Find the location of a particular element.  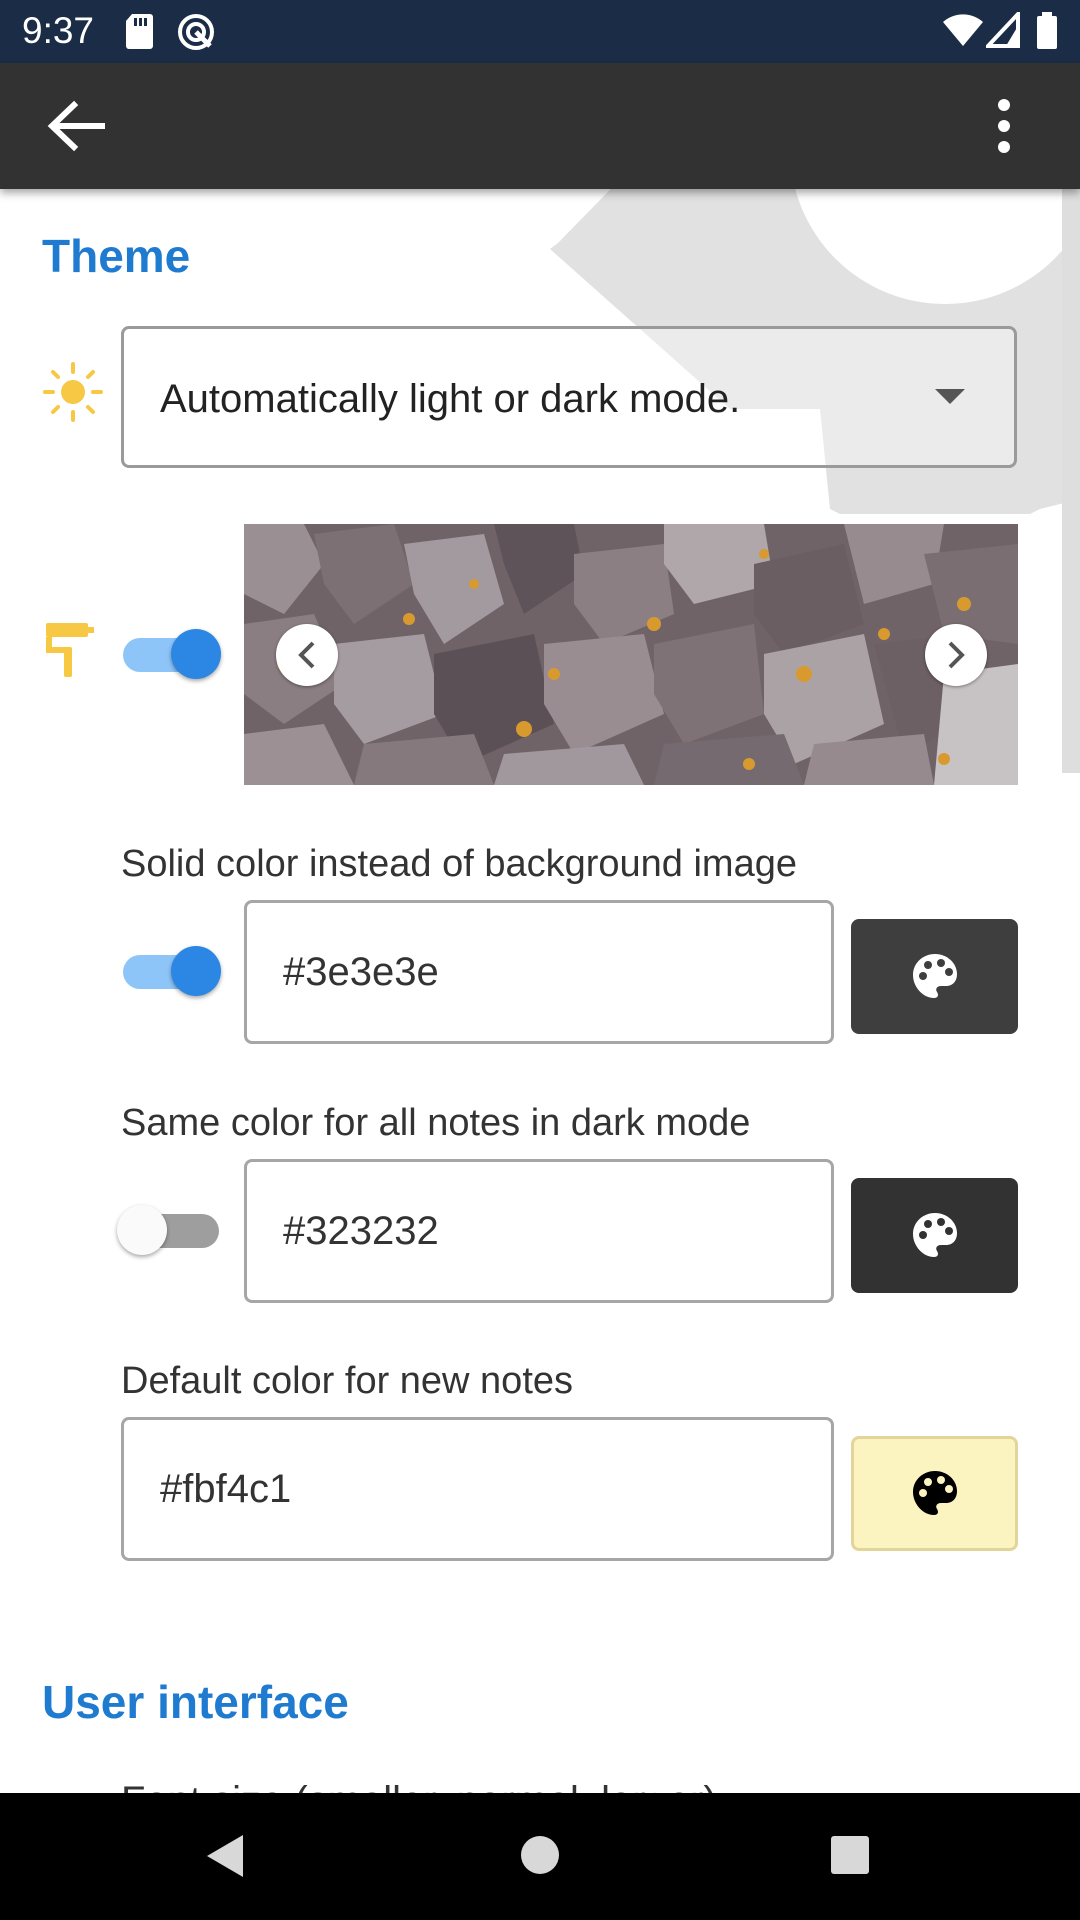

dark-mode-color-toggle is located at coordinates (169, 1230).